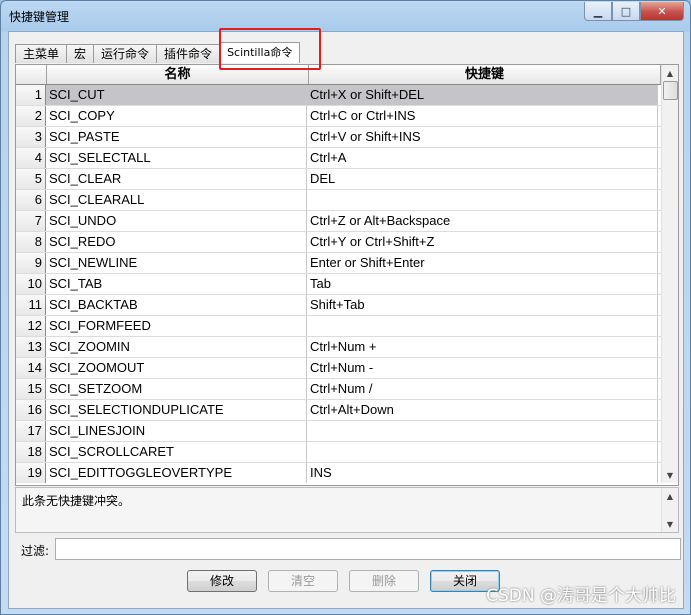 The image size is (691, 615). Describe the element at coordinates (626, 11) in the screenshot. I see `maximize-button: □` at that location.